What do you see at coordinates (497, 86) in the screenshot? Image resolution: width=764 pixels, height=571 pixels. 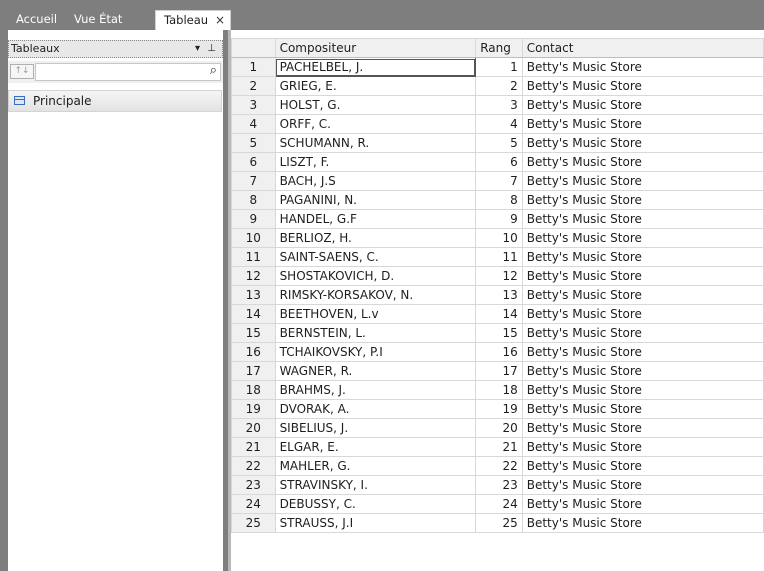 I see `table-row: 2 GRIEG, E. 2 Betty's Music Store` at bounding box center [497, 86].